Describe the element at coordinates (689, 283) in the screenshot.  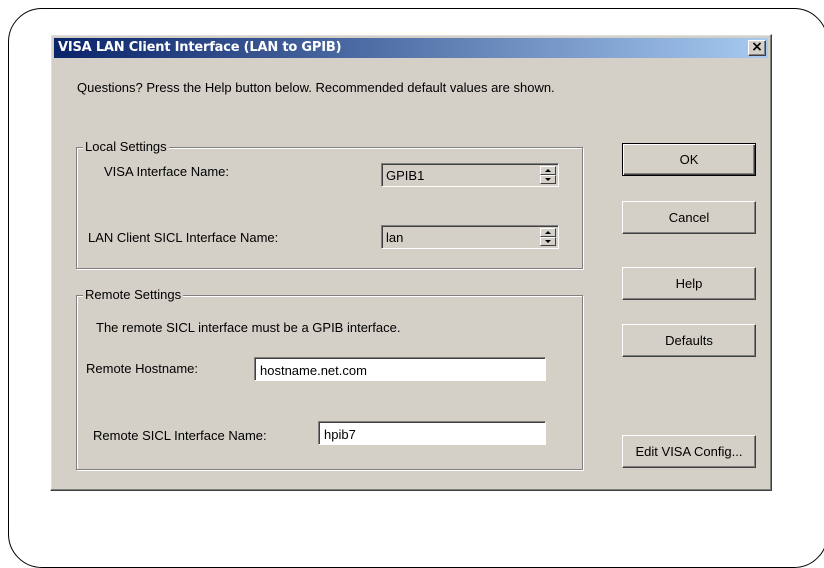
I see `help-button: Help` at that location.